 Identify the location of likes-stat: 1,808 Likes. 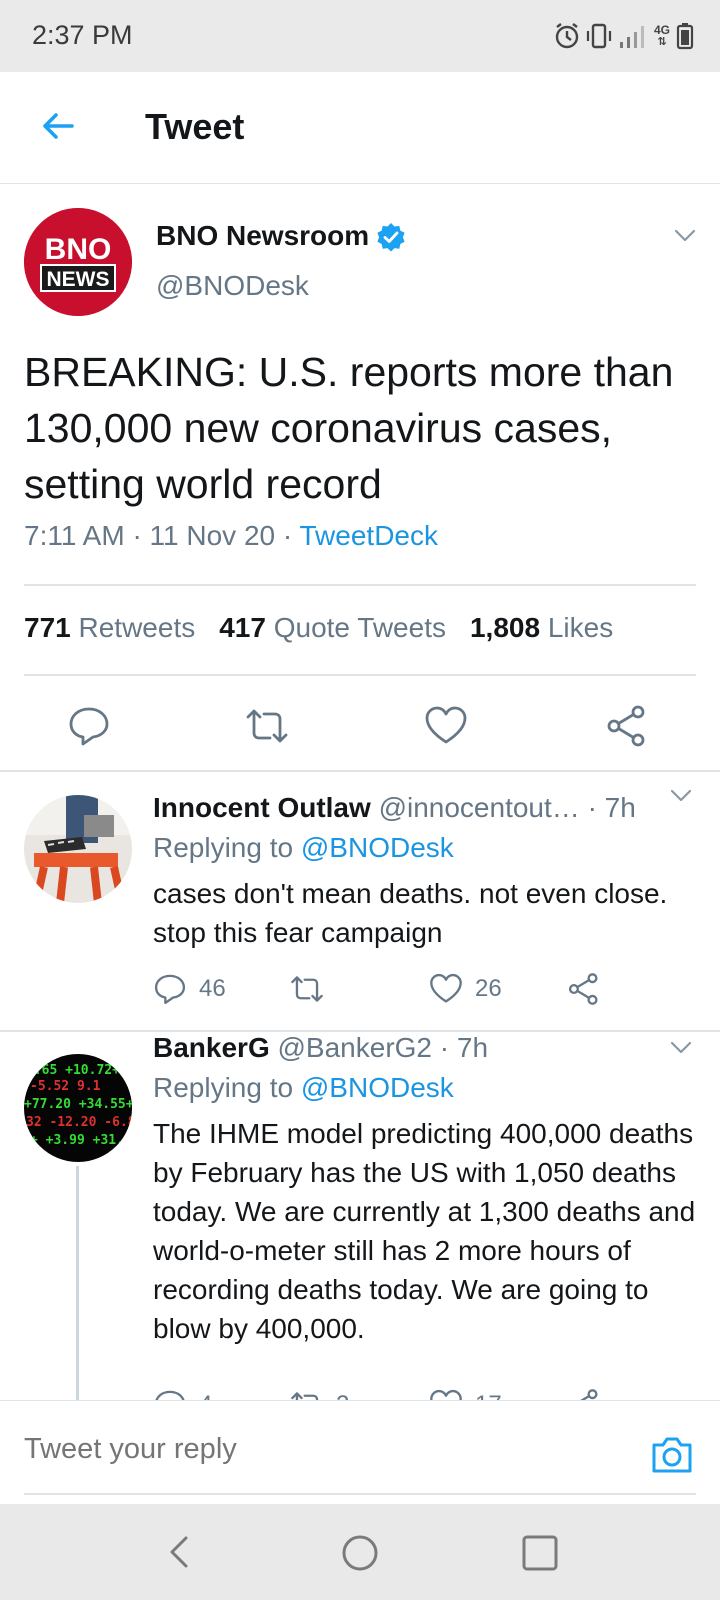
(541, 627).